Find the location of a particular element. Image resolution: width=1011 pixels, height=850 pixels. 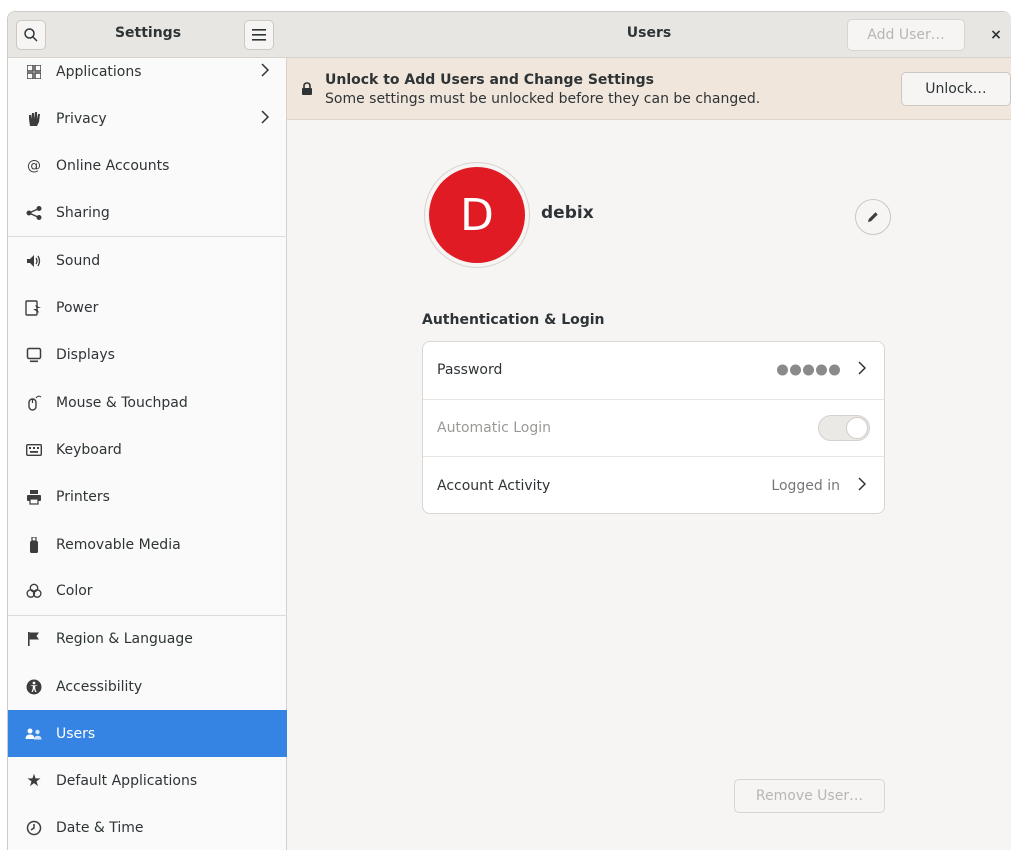

sidebar-item-label: Printers is located at coordinates (83, 497).